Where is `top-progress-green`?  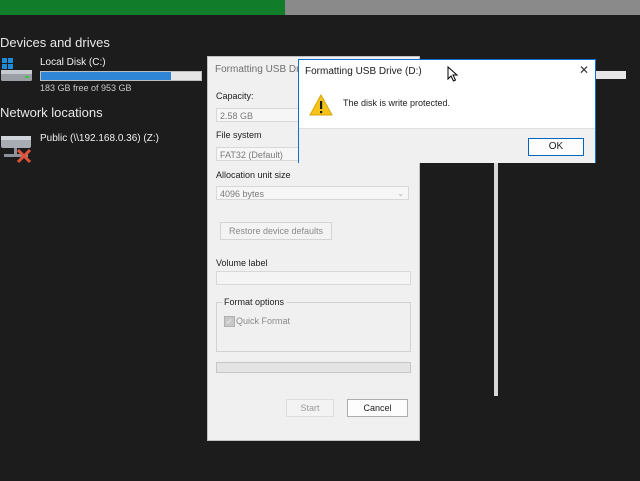
top-progress-green is located at coordinates (142, 7).